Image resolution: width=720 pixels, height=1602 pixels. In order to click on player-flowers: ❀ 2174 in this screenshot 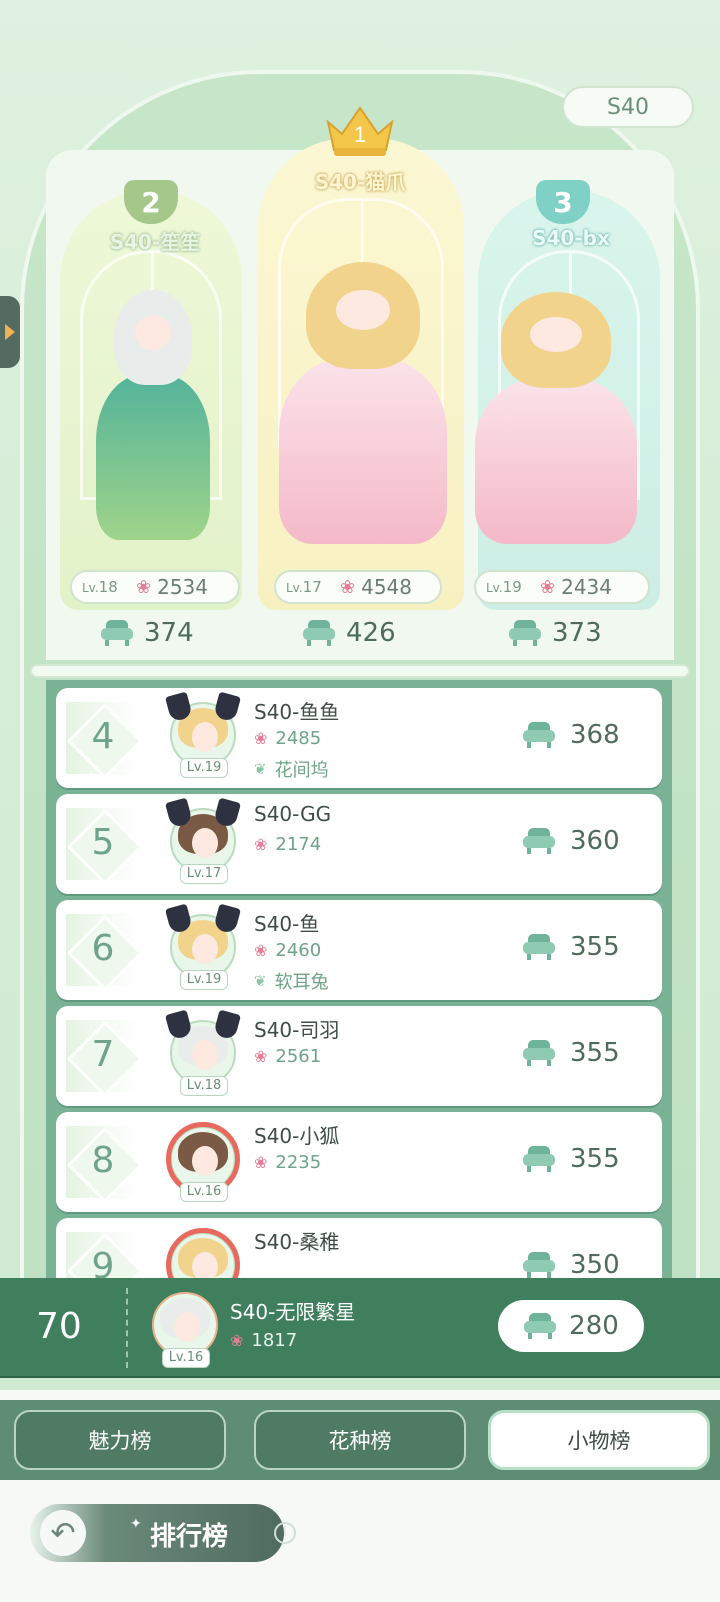, I will do `click(288, 844)`.